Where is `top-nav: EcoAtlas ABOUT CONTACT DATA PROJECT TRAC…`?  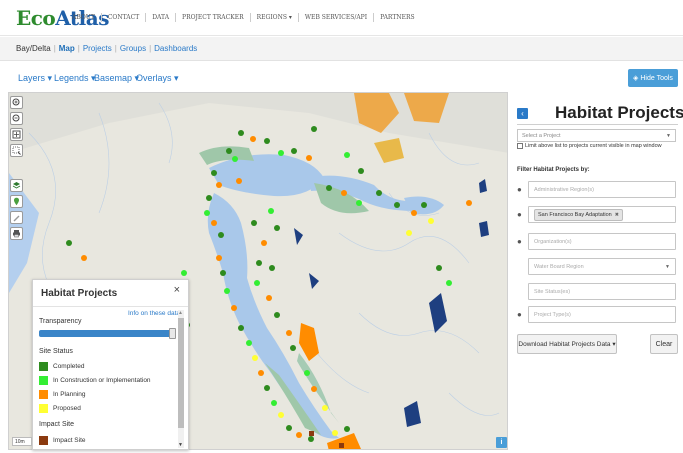
top-nav: EcoAtlas ABOUT CONTACT DATA PROJECT TRAC… is located at coordinates (341, 18).